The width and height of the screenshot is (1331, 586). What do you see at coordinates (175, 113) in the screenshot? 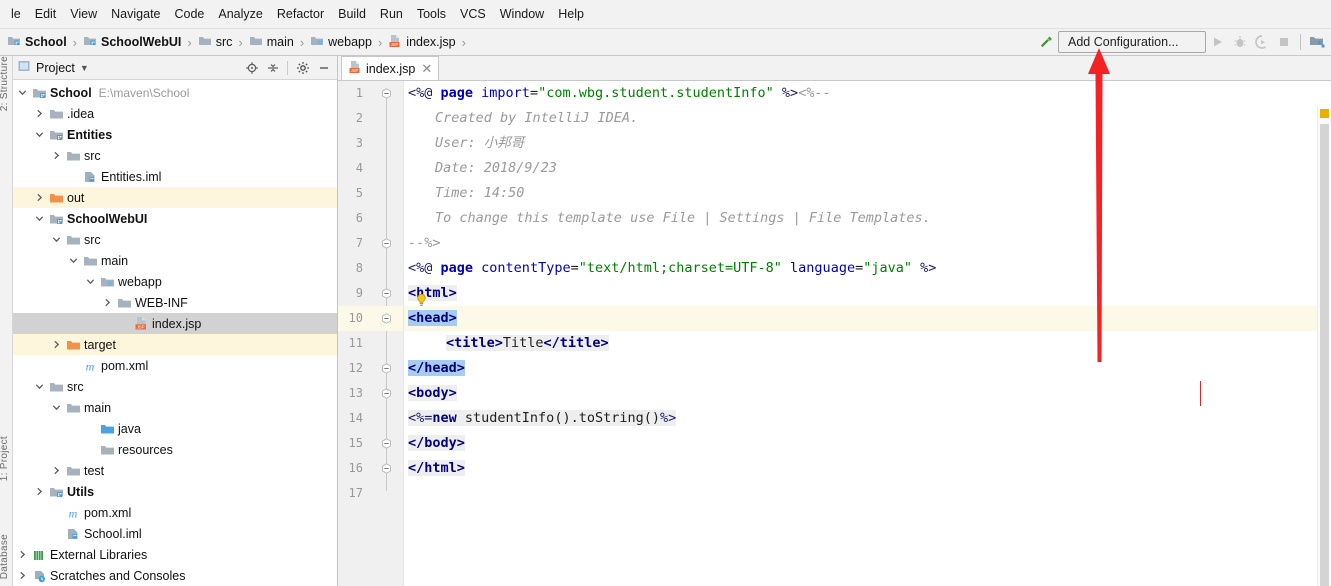
I see `tree-item-idea: .idea` at bounding box center [175, 113].